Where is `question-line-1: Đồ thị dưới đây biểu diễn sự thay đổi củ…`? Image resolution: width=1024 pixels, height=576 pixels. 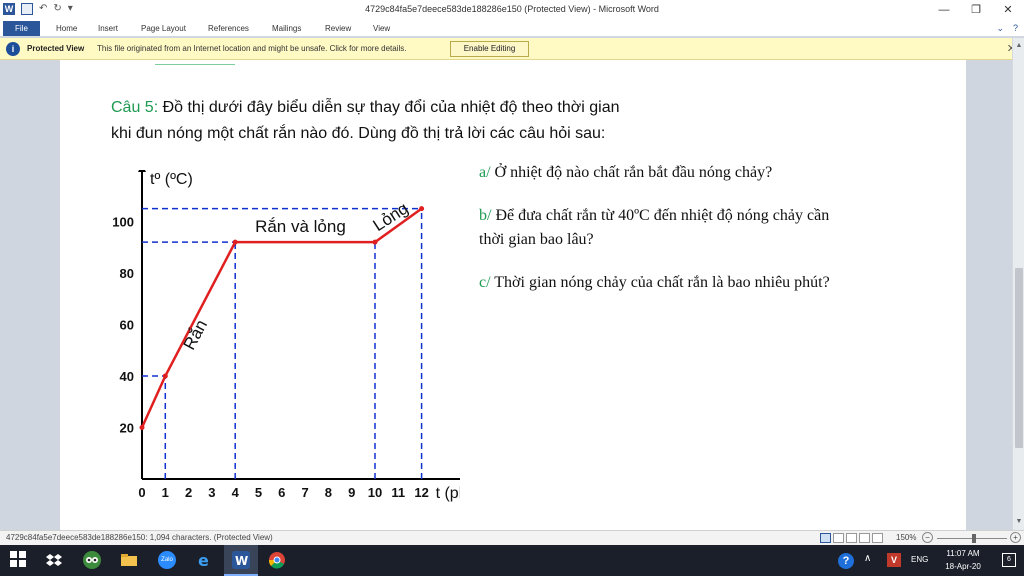 question-line-1: Đồ thị dưới đây biểu diễn sự thay đổi củ… is located at coordinates (389, 107).